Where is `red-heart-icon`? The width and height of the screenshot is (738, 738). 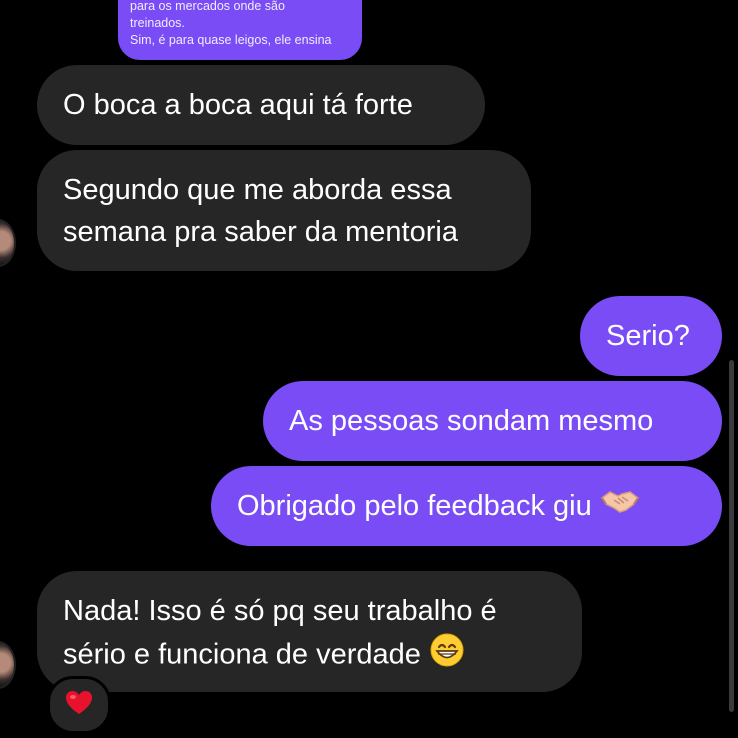 red-heart-icon is located at coordinates (79, 705).